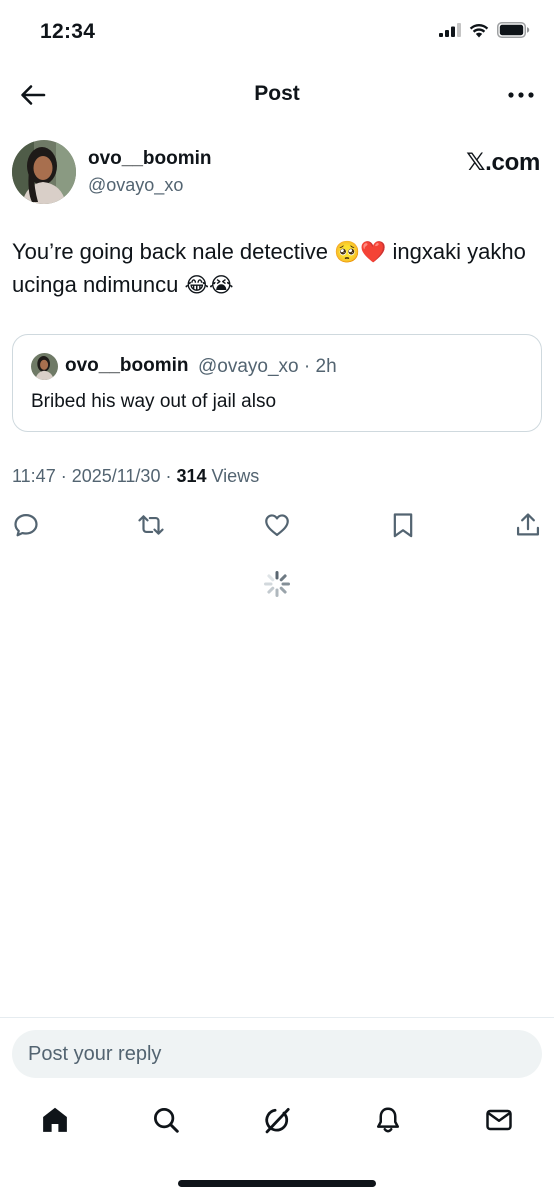 The width and height of the screenshot is (554, 1199). Describe the element at coordinates (277, 33) in the screenshot. I see `status-bar: 12:34` at that location.